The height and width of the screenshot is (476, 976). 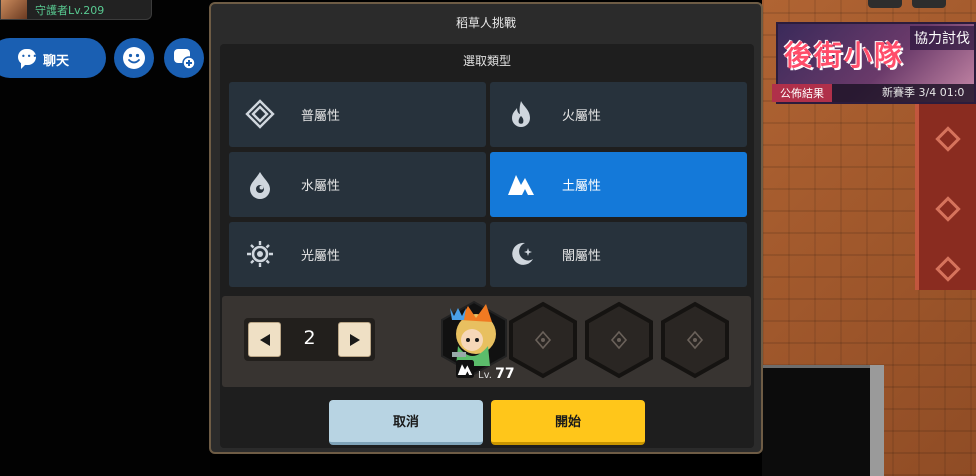 What do you see at coordinates (822, 420) in the screenshot?
I see `dark-corridor` at bounding box center [822, 420].